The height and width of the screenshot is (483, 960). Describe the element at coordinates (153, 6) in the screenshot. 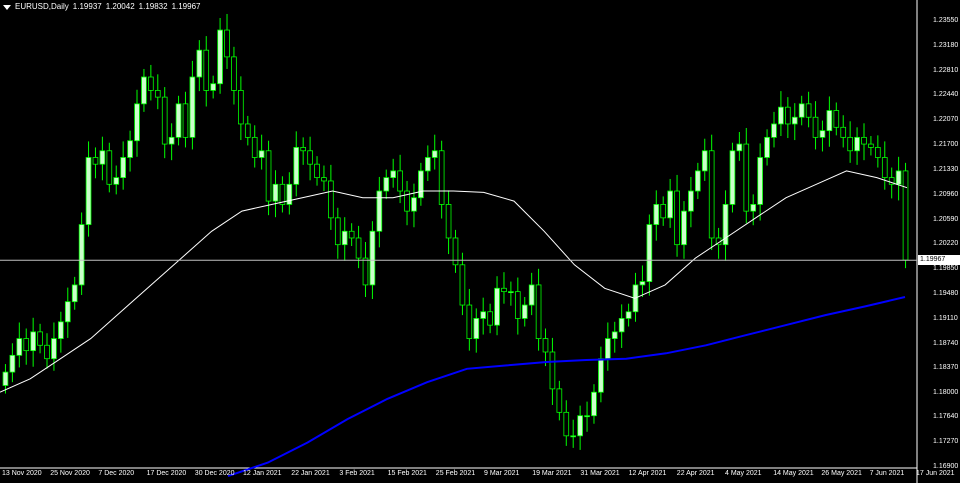

I see `ohlc-low: 1.19832` at that location.